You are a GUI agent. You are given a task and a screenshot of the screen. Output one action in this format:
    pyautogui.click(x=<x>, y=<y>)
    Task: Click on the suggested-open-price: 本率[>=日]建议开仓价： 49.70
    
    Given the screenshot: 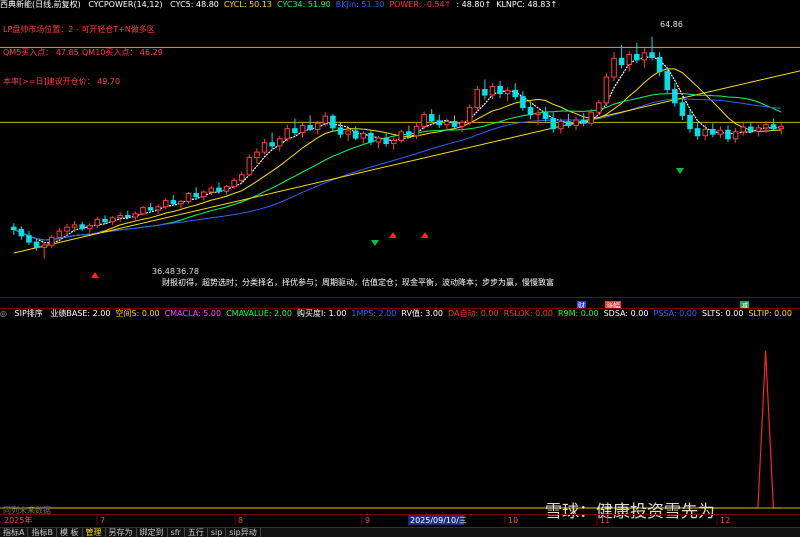 What is the action you would take?
    pyautogui.click(x=62, y=81)
    